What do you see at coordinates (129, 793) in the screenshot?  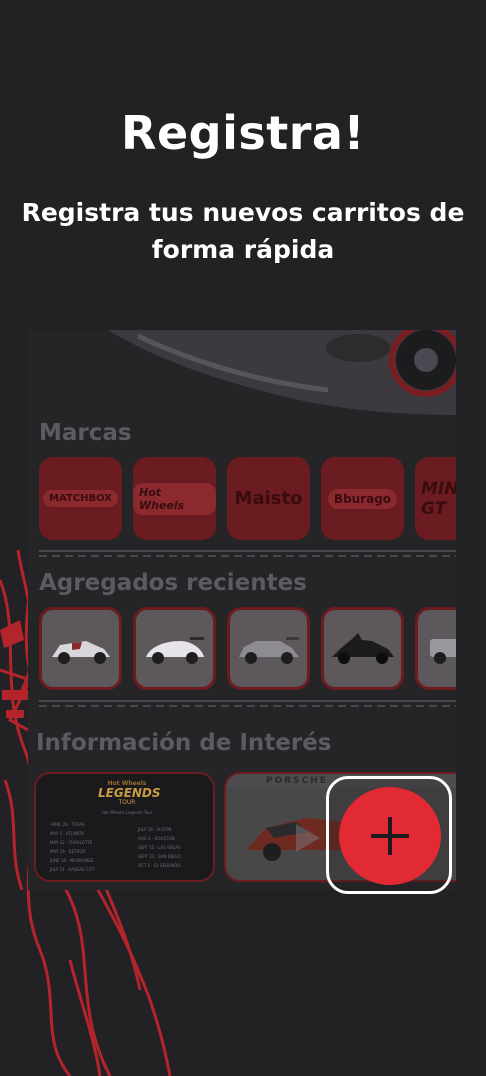 I see `legends-badge: Hot Wheels LEGENDS TOUR` at bounding box center [129, 793].